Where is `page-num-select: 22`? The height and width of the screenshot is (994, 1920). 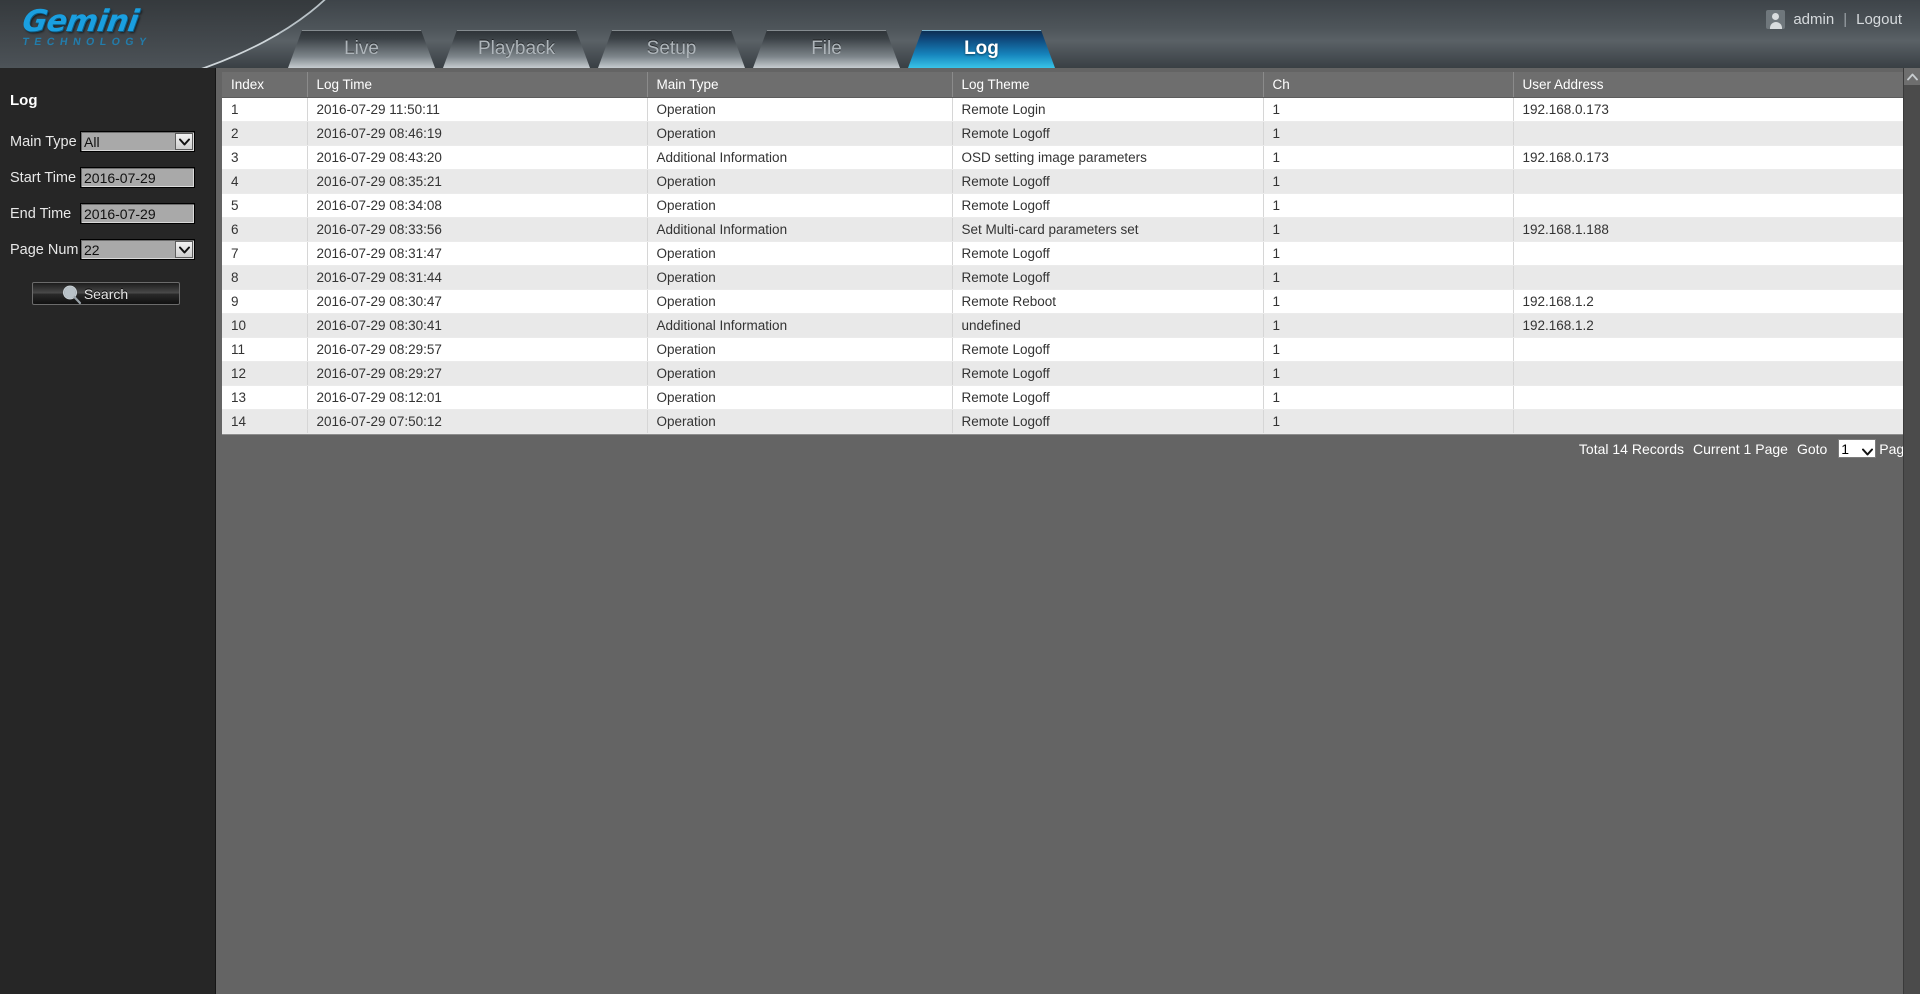 page-num-select: 22 is located at coordinates (137, 249).